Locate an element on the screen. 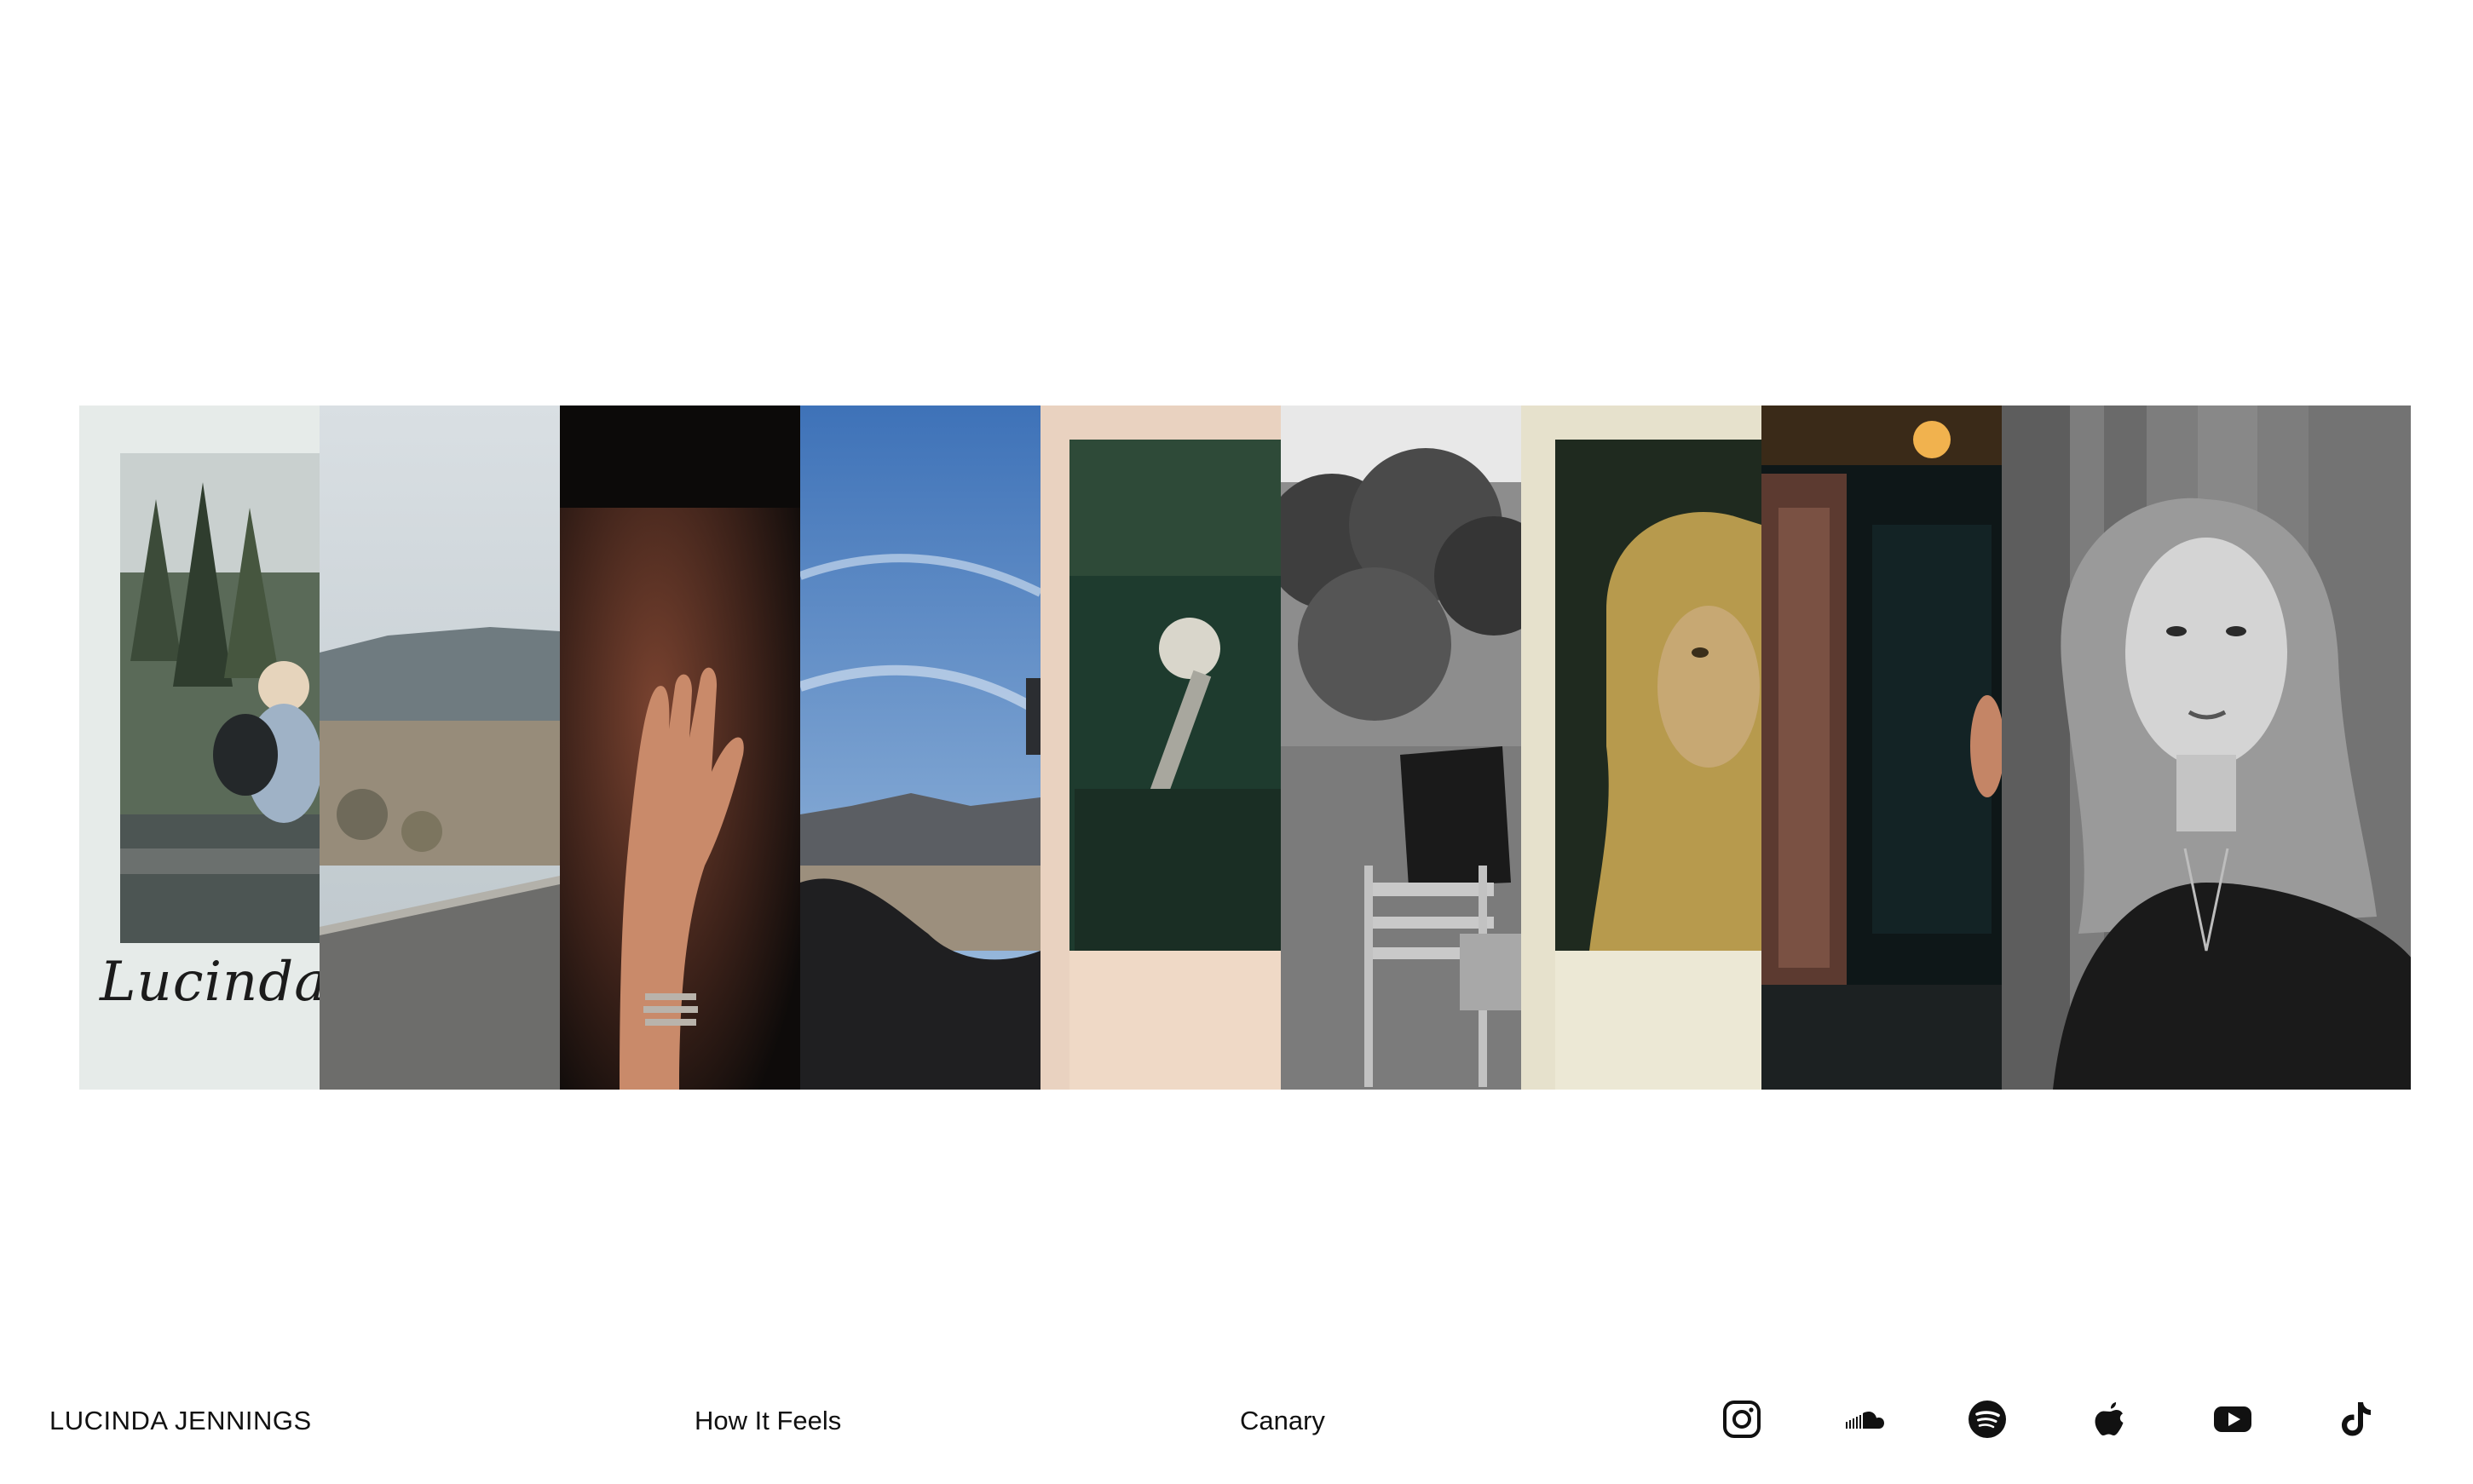 Image resolution: width=2473 pixels, height=1484 pixels. gallery-photo-doorway-night is located at coordinates (1881, 748).